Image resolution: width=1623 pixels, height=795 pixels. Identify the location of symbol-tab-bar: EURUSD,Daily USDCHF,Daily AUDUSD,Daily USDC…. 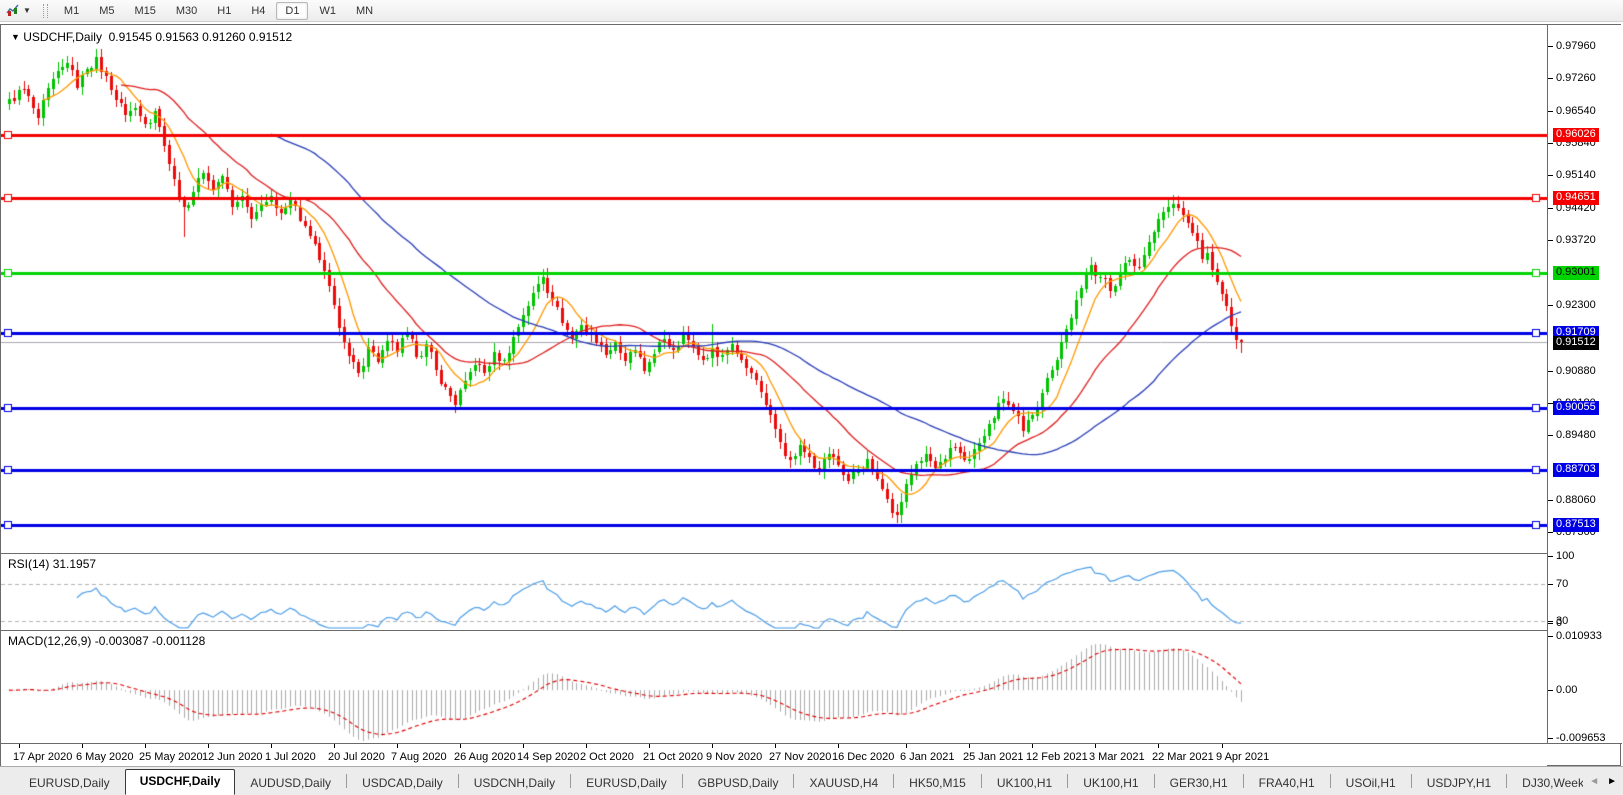
(811, 780).